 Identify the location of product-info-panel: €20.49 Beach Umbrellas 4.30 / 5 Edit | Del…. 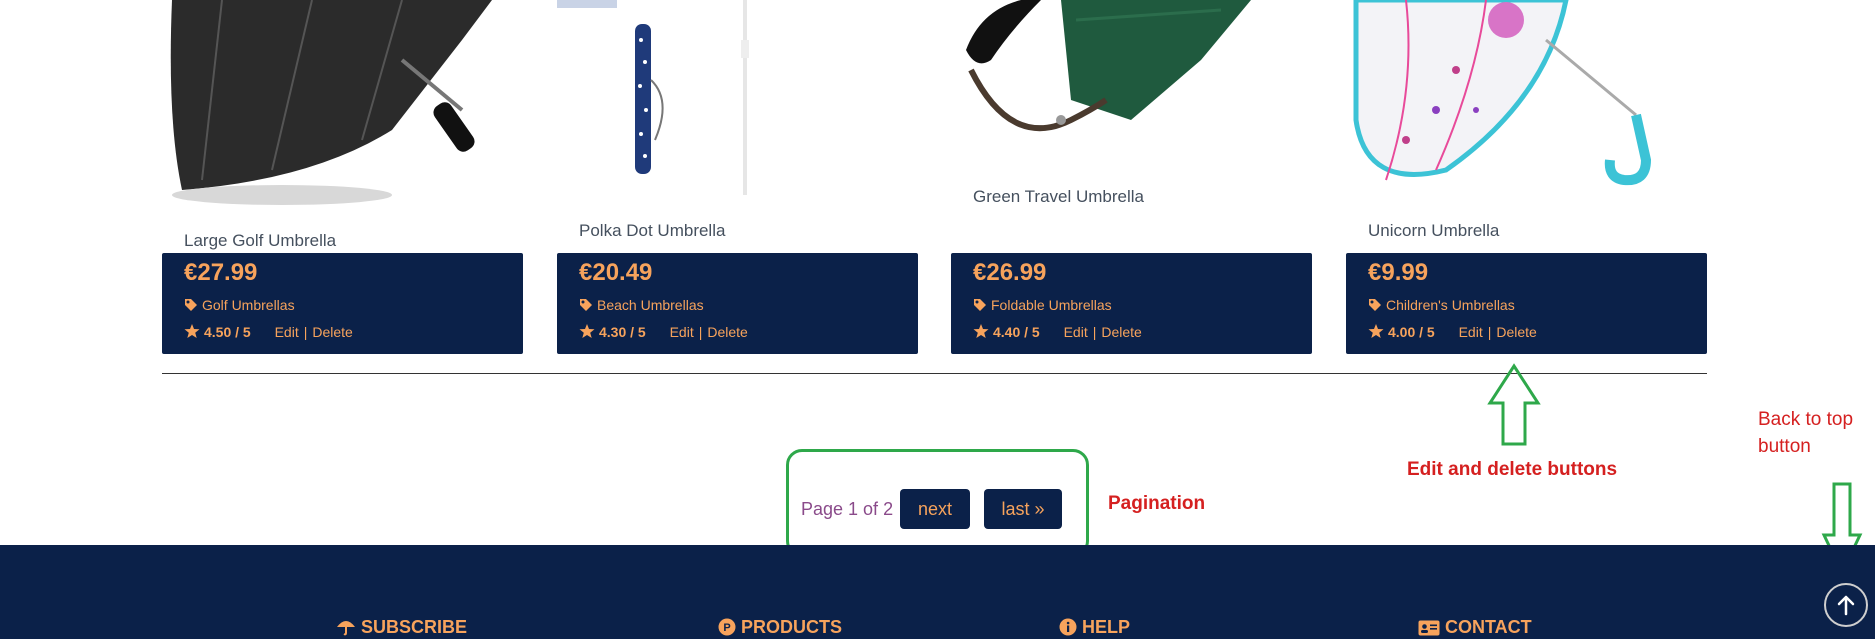
(737, 303).